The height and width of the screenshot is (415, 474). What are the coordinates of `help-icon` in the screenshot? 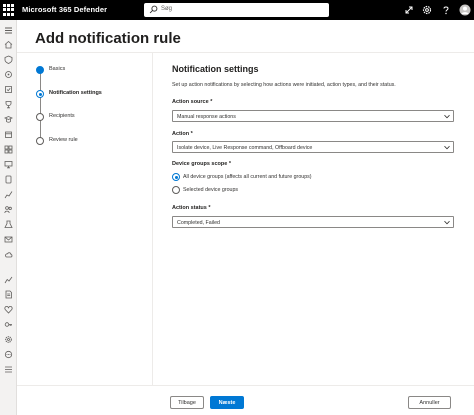 It's located at (446, 10).